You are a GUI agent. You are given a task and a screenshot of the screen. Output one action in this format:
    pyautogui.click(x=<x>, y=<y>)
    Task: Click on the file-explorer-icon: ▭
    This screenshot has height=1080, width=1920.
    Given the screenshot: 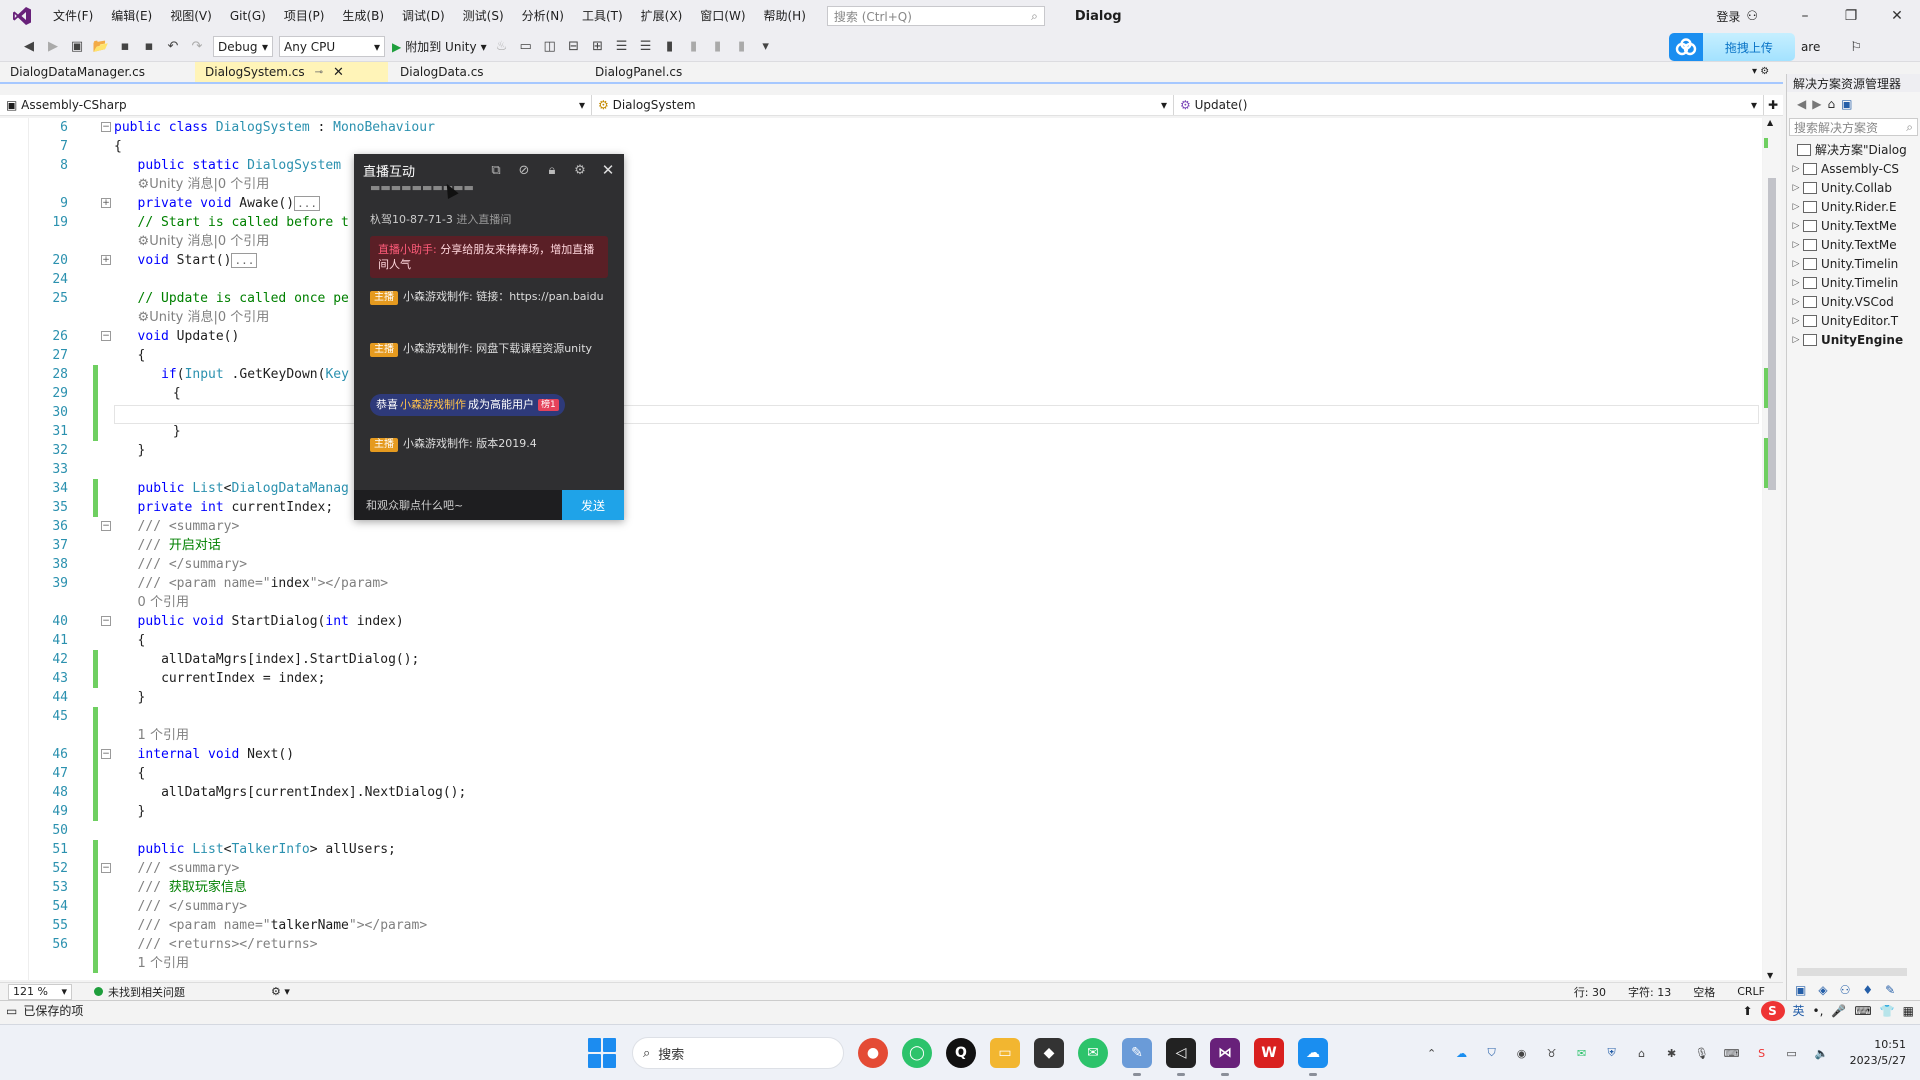 What is the action you would take?
    pyautogui.click(x=1005, y=1053)
    